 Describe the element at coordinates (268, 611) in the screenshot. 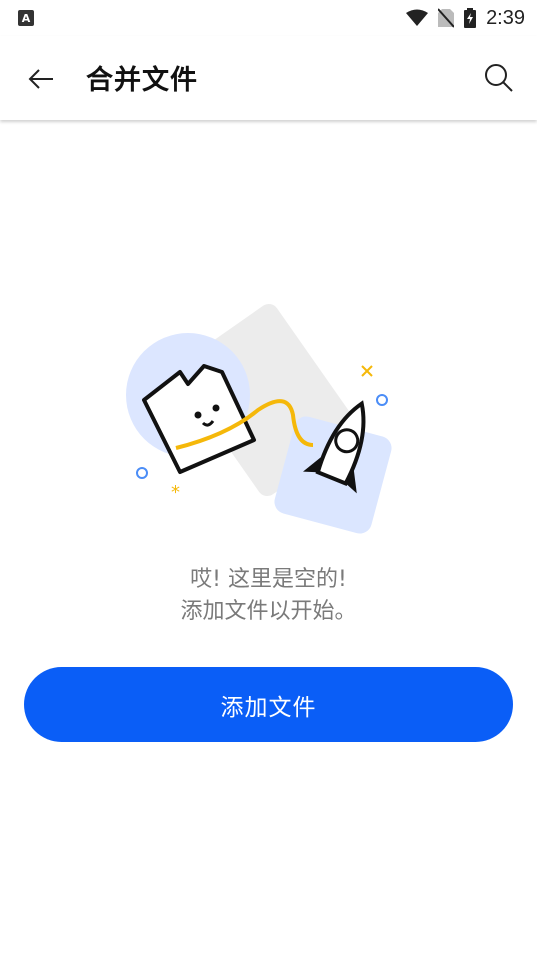

I see `empty-state-line2: 添加文件以开始。` at that location.